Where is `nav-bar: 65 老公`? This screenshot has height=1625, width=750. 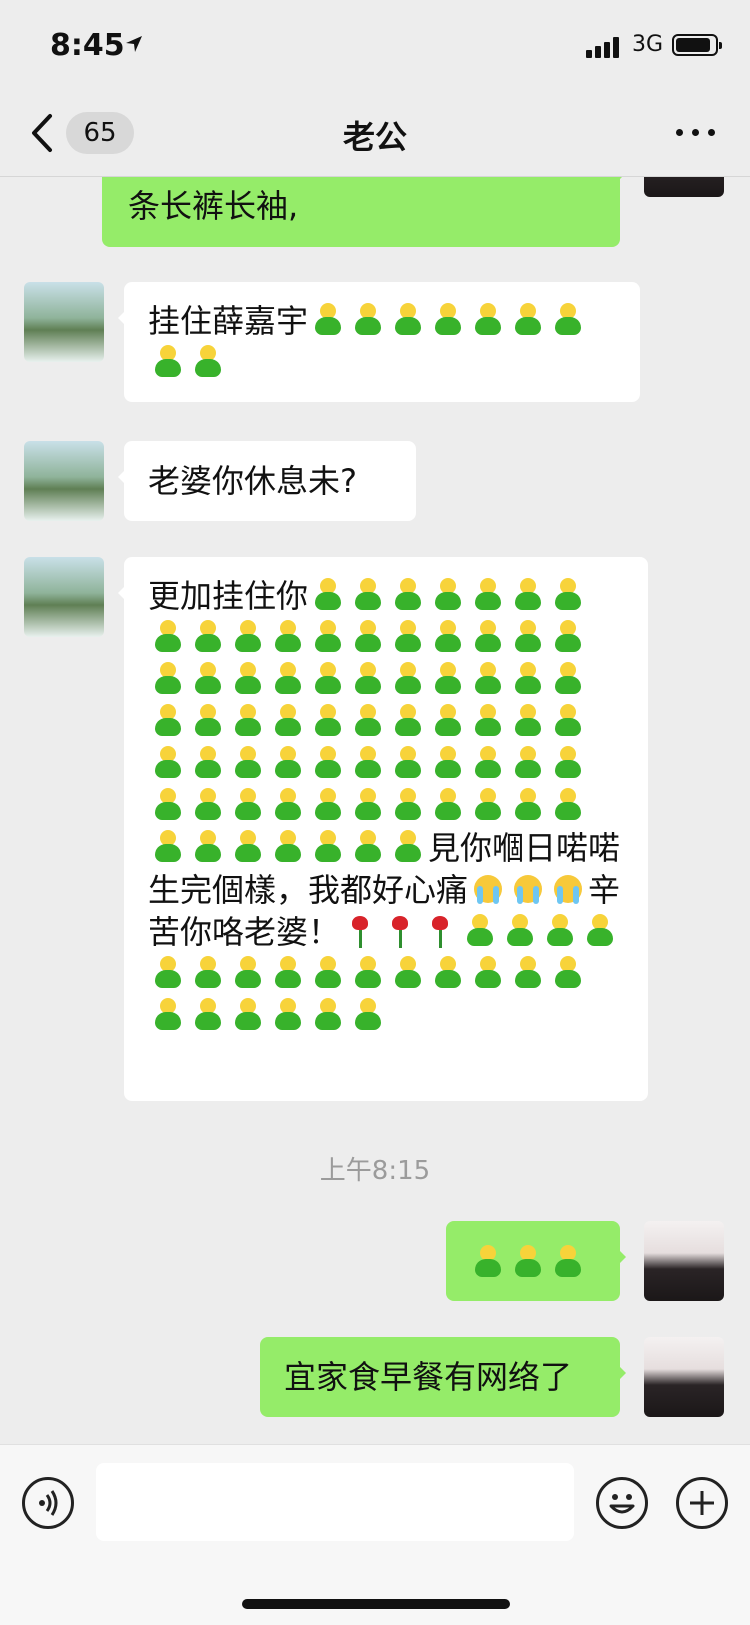
nav-bar: 65 老公 is located at coordinates (375, 134).